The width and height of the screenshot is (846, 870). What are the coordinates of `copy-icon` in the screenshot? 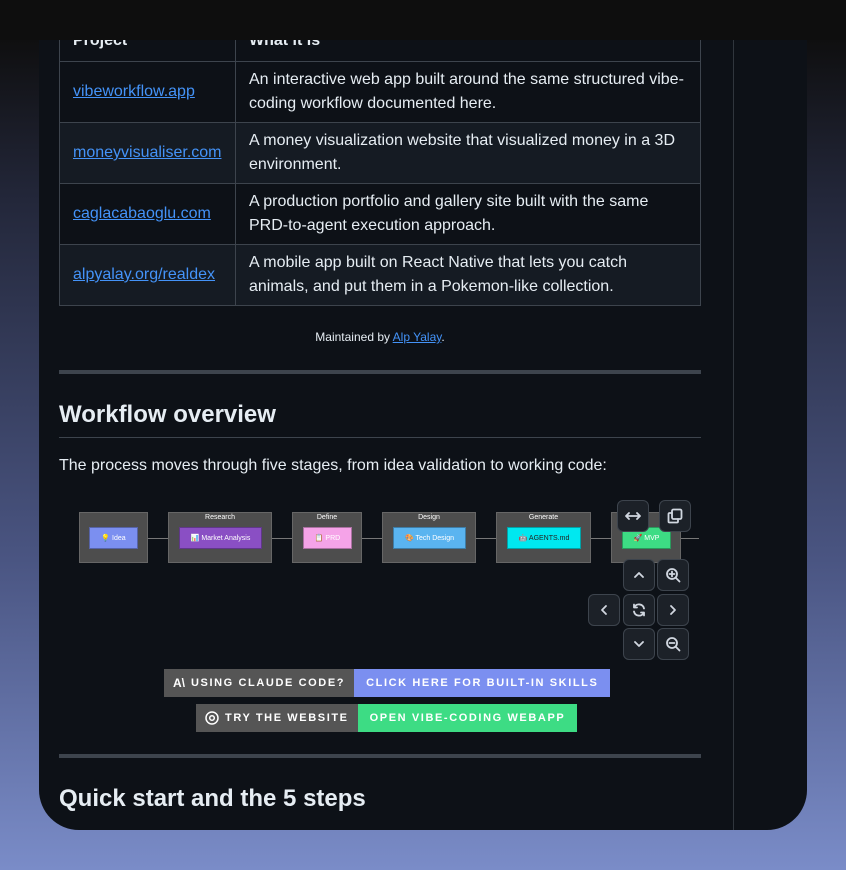 It's located at (675, 516).